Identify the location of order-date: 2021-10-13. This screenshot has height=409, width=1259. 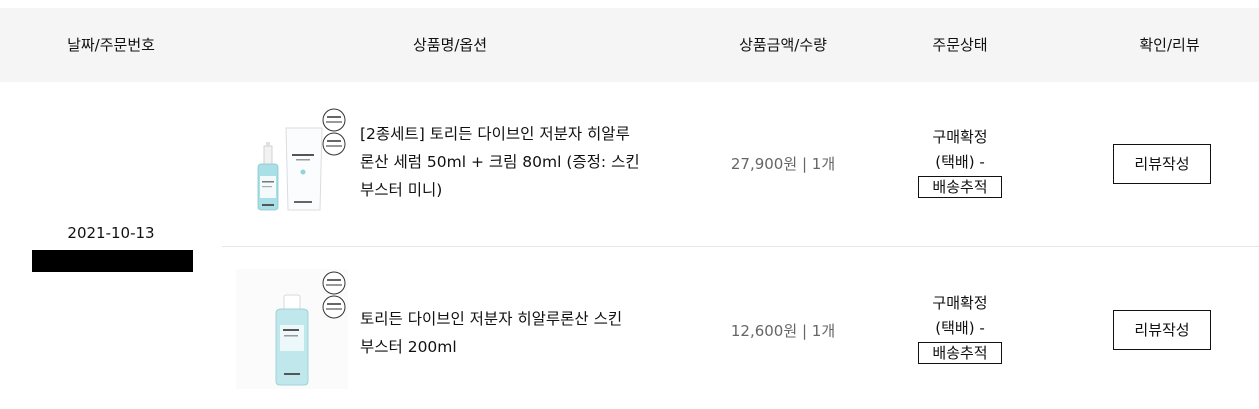
(111, 233).